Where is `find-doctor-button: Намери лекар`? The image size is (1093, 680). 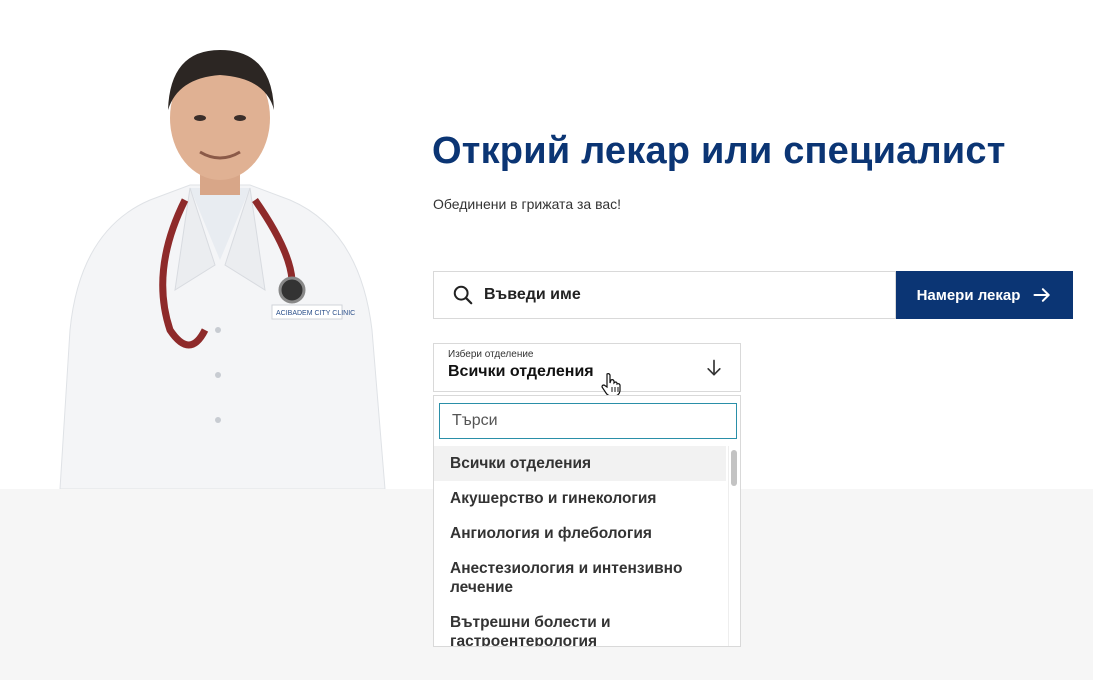
find-doctor-button: Намери лекар is located at coordinates (984, 295).